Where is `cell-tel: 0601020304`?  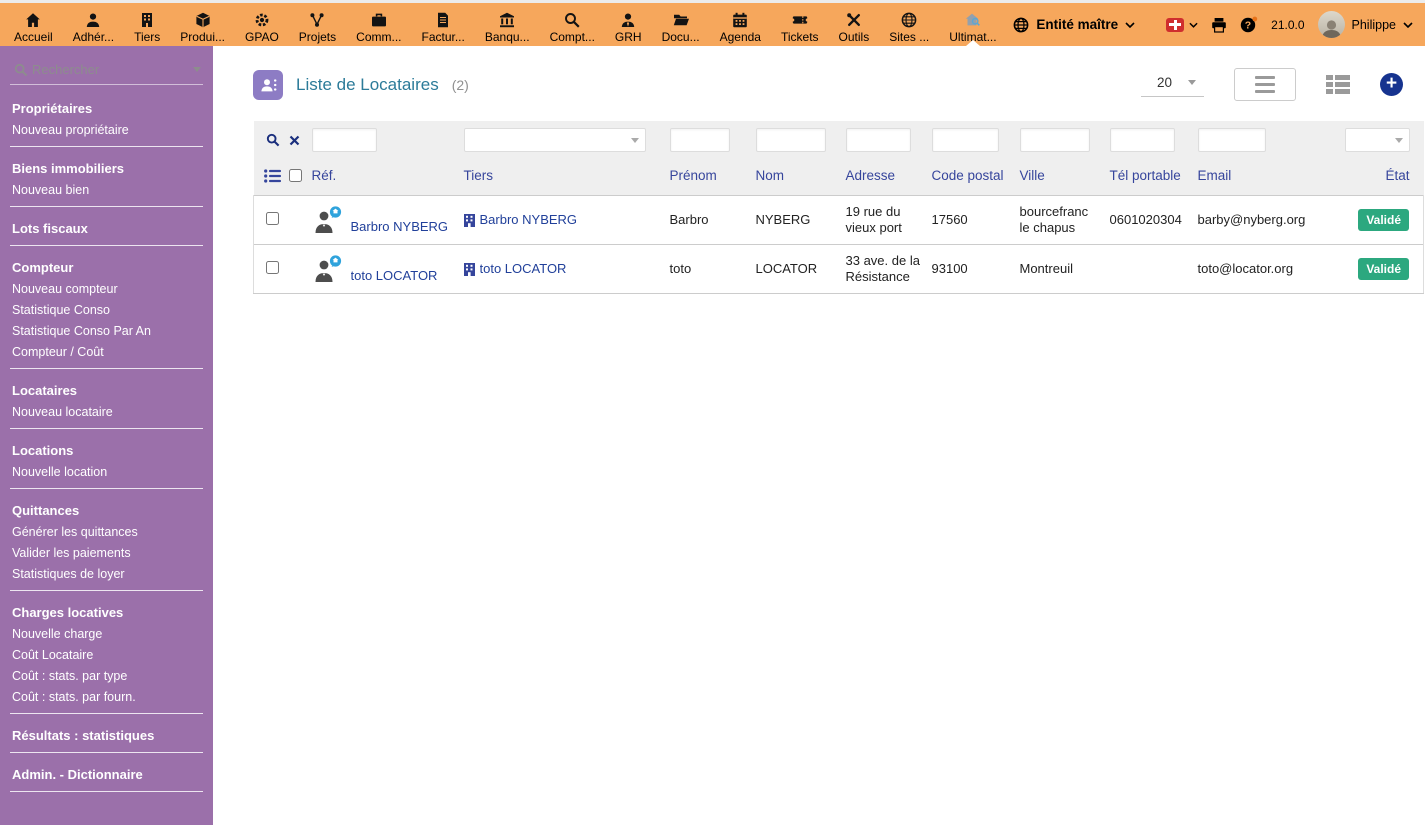 cell-tel: 0601020304 is located at coordinates (1153, 220).